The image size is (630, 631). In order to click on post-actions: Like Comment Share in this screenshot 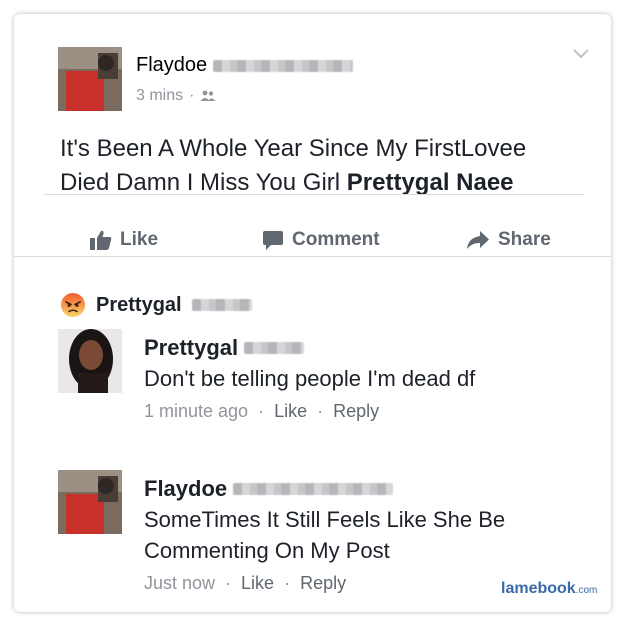, I will do `click(324, 240)`.